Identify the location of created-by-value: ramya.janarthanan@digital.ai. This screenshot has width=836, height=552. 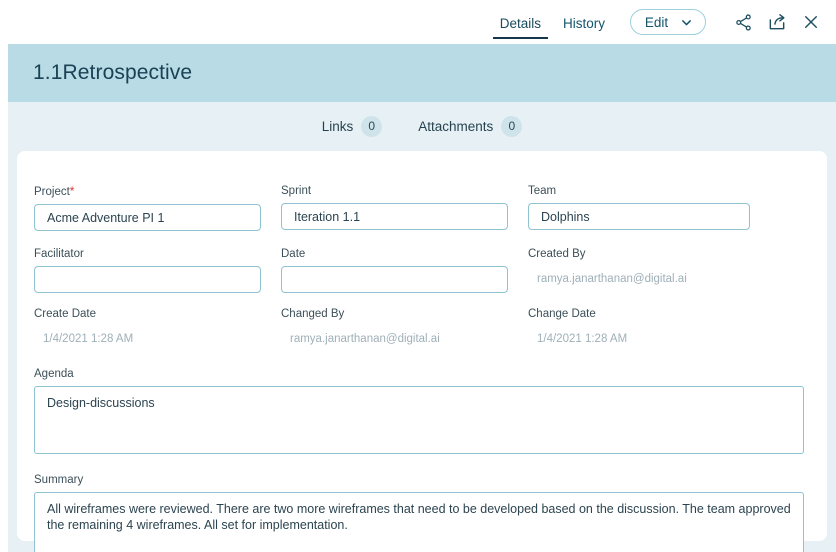
(612, 279).